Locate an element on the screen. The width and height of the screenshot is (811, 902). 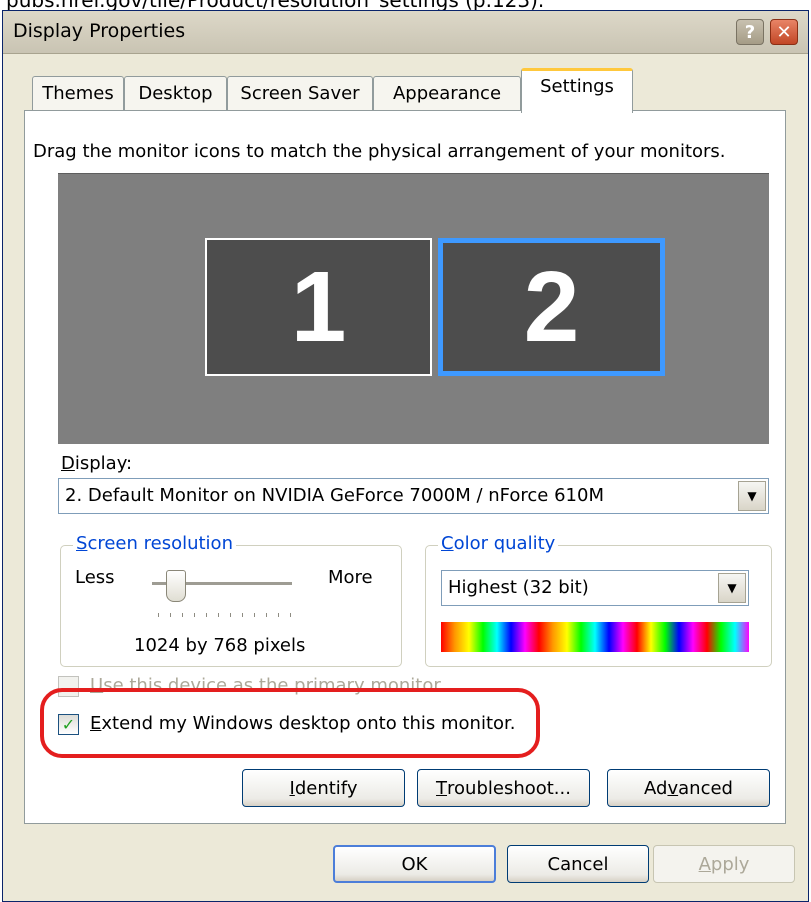
slider-less-label: Less is located at coordinates (95, 577).